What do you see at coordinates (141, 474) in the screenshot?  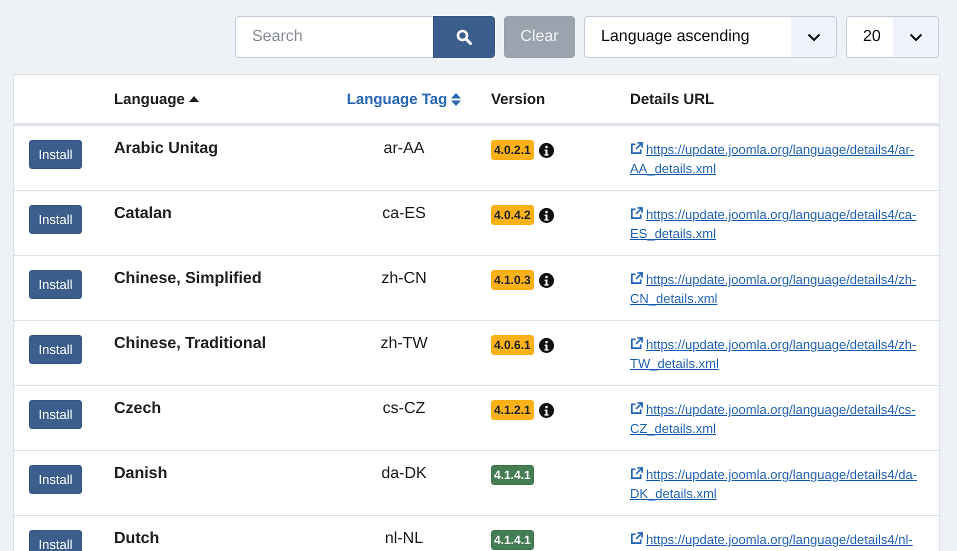 I see `language-name: Danish` at bounding box center [141, 474].